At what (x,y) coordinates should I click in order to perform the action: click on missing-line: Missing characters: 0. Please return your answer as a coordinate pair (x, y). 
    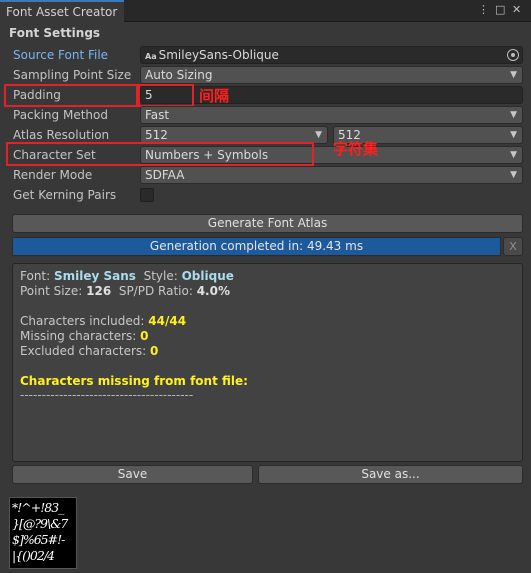
    Looking at the image, I should click on (84, 336).